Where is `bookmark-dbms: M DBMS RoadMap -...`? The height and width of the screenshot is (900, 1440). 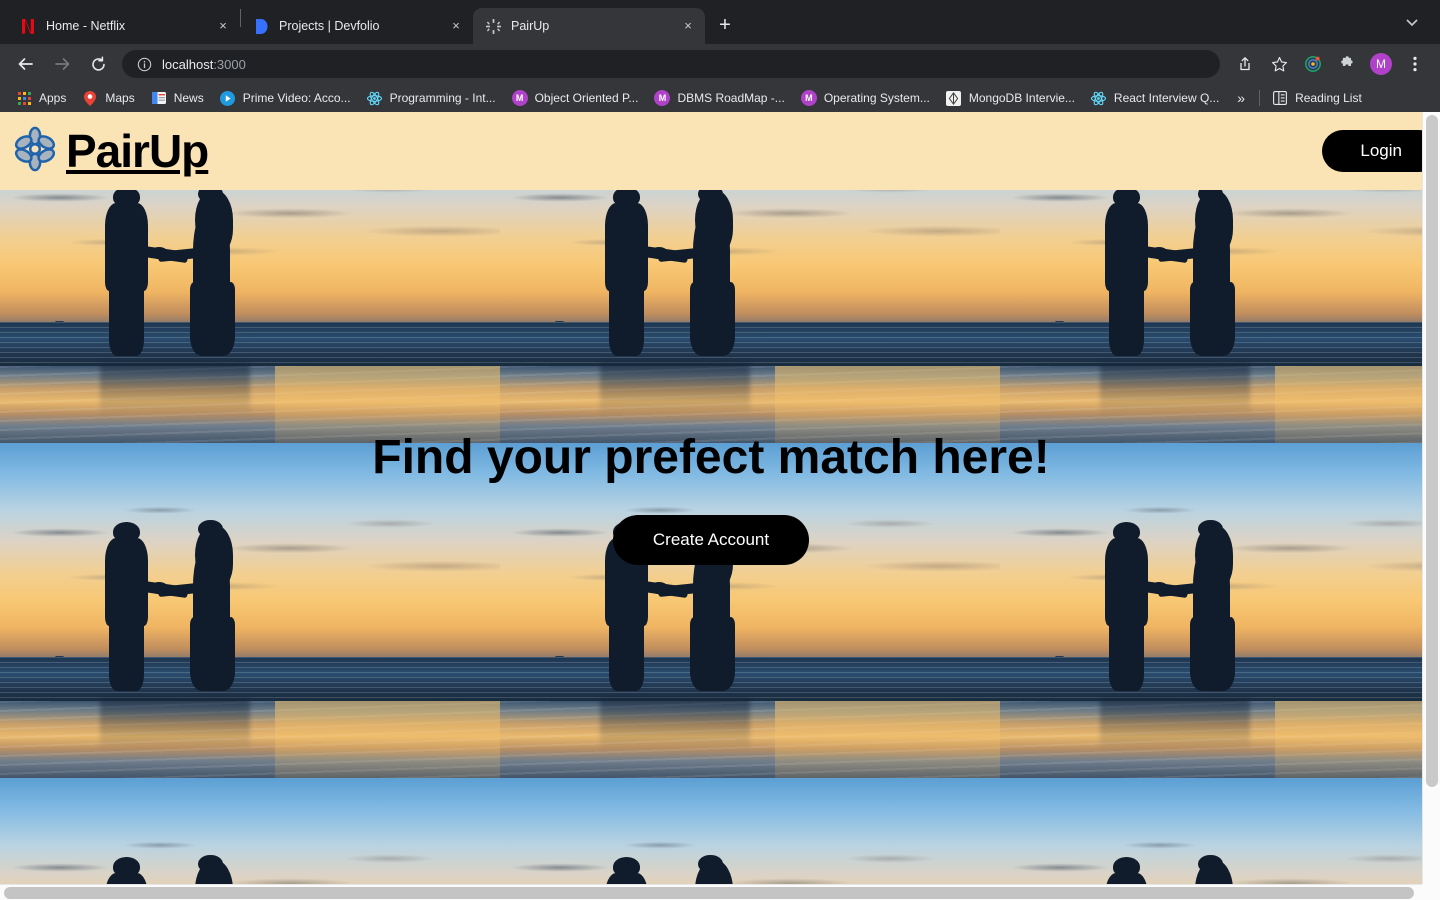 bookmark-dbms: M DBMS RoadMap -... is located at coordinates (719, 98).